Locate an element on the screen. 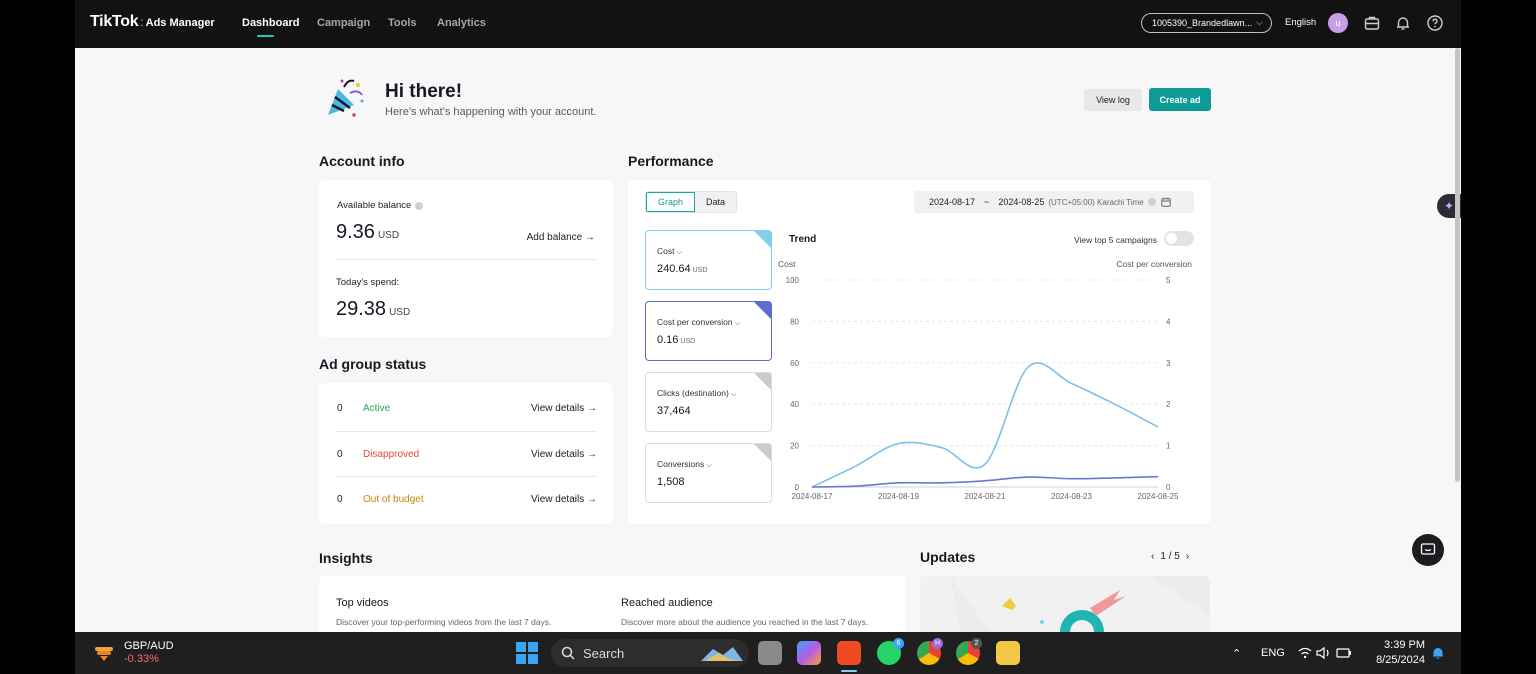 The image size is (1536, 674). search-highlight-image is located at coordinates (722, 654).